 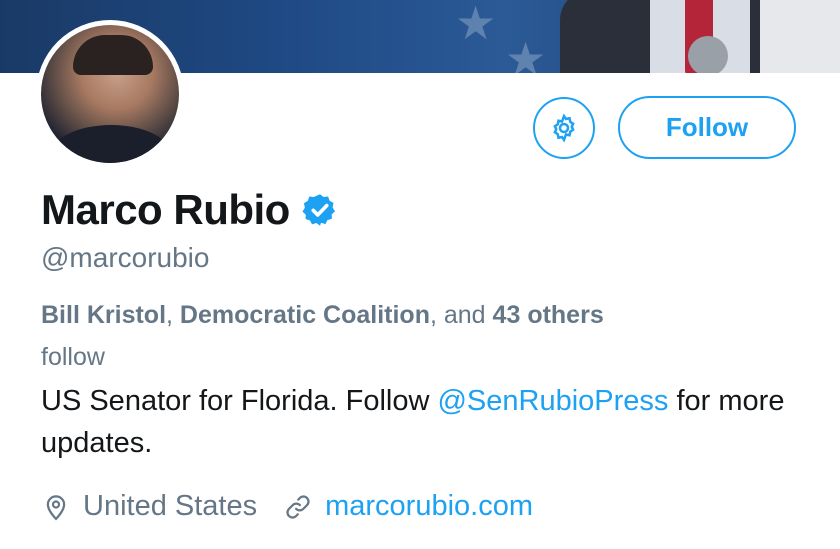 What do you see at coordinates (170, 506) in the screenshot?
I see `location-text: United States` at bounding box center [170, 506].